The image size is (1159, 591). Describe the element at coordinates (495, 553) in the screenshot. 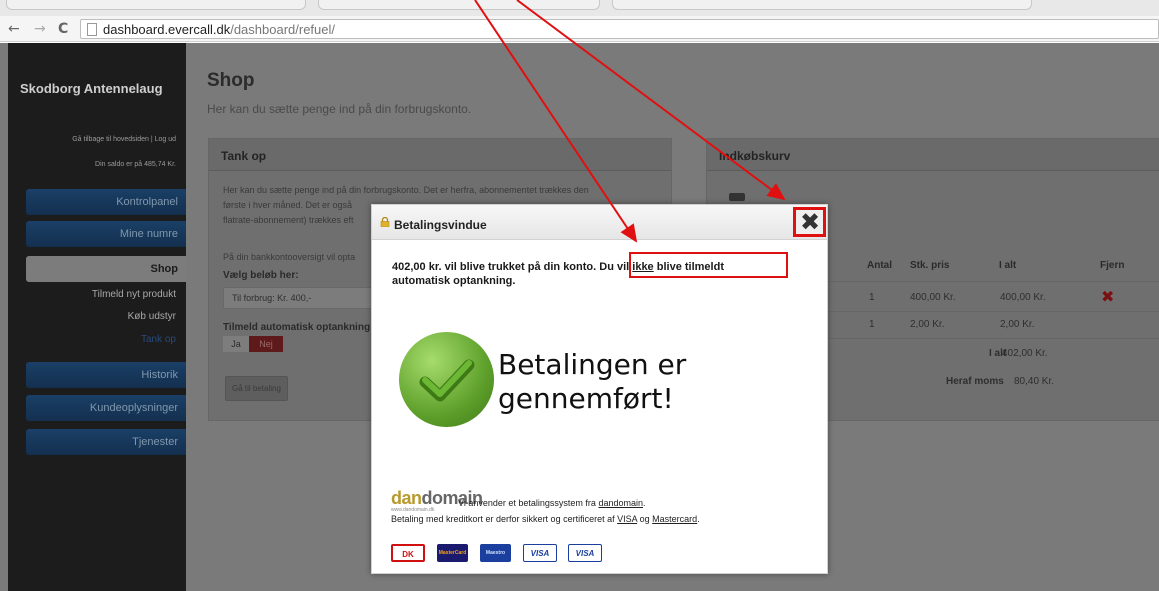

I see `maestro-logo: Maestro` at that location.